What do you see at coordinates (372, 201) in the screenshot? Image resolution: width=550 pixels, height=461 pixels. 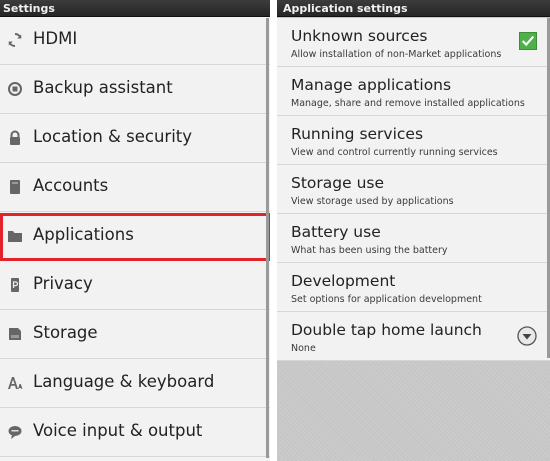 I see `app-setting-summary: View storage used by applications` at bounding box center [372, 201].